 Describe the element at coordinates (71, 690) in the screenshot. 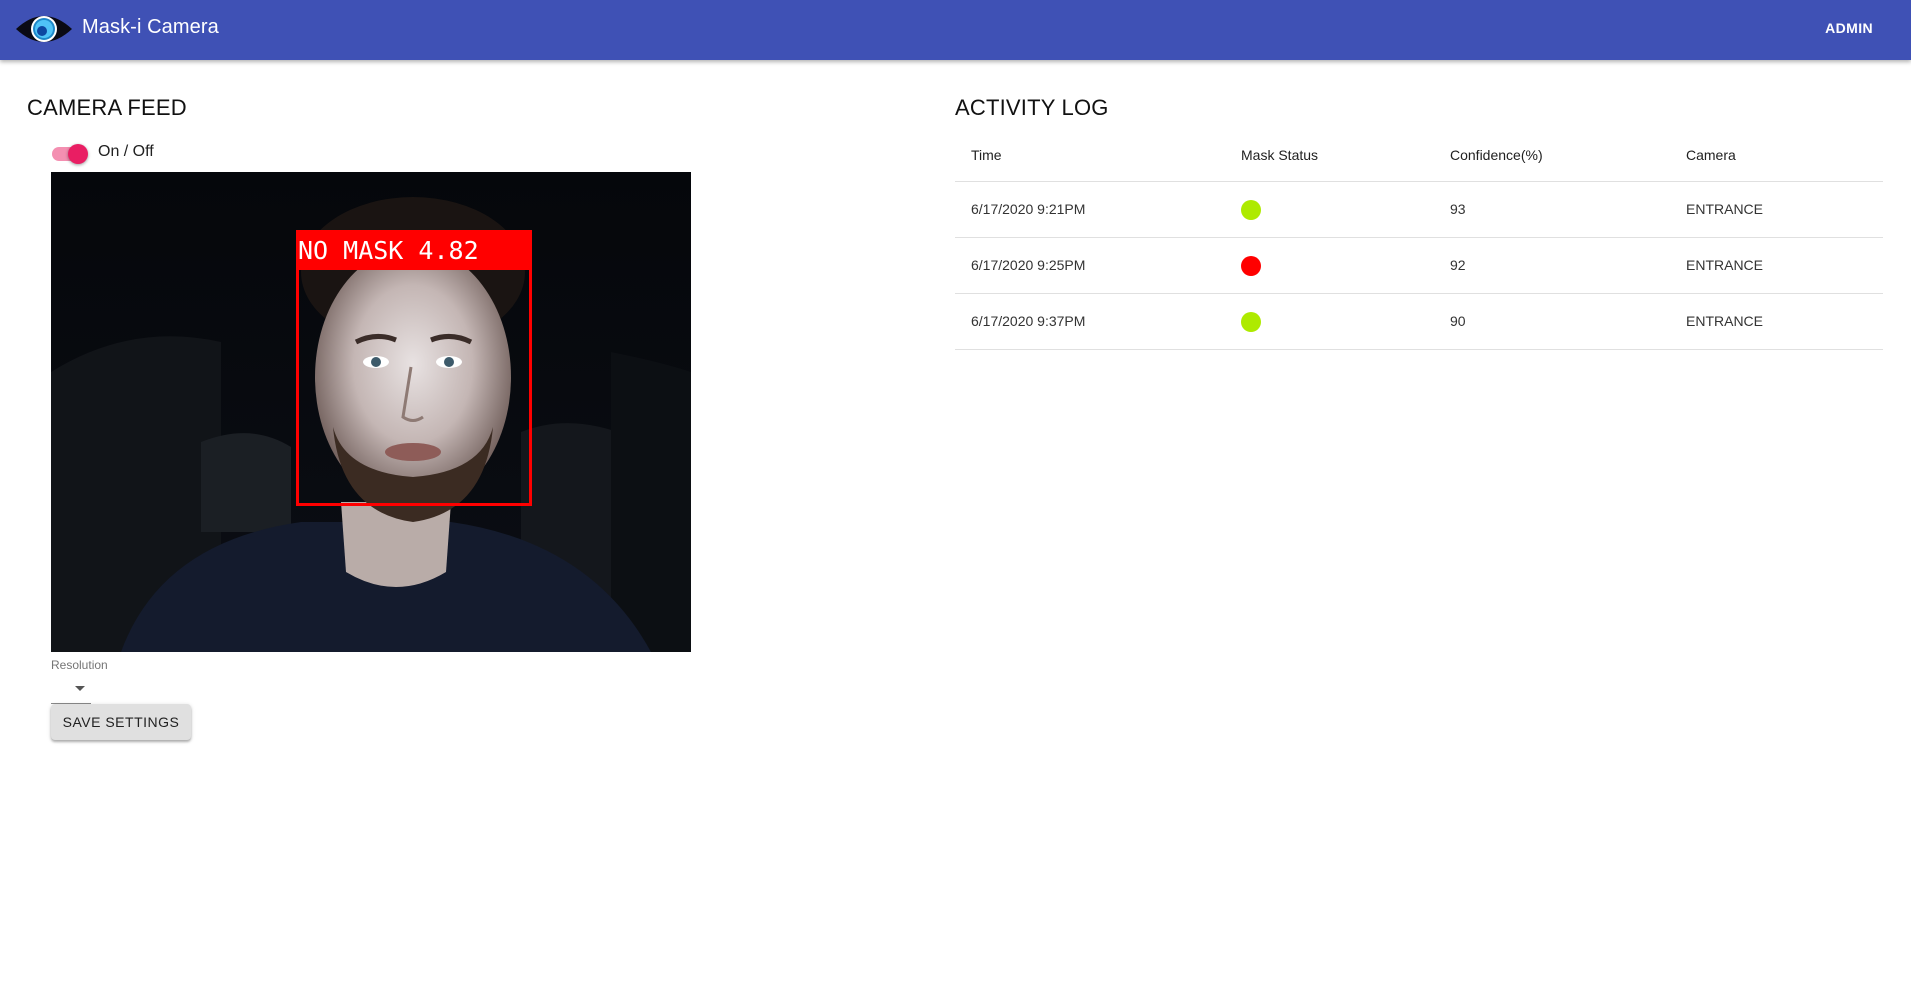

I see `resolution-select` at that location.